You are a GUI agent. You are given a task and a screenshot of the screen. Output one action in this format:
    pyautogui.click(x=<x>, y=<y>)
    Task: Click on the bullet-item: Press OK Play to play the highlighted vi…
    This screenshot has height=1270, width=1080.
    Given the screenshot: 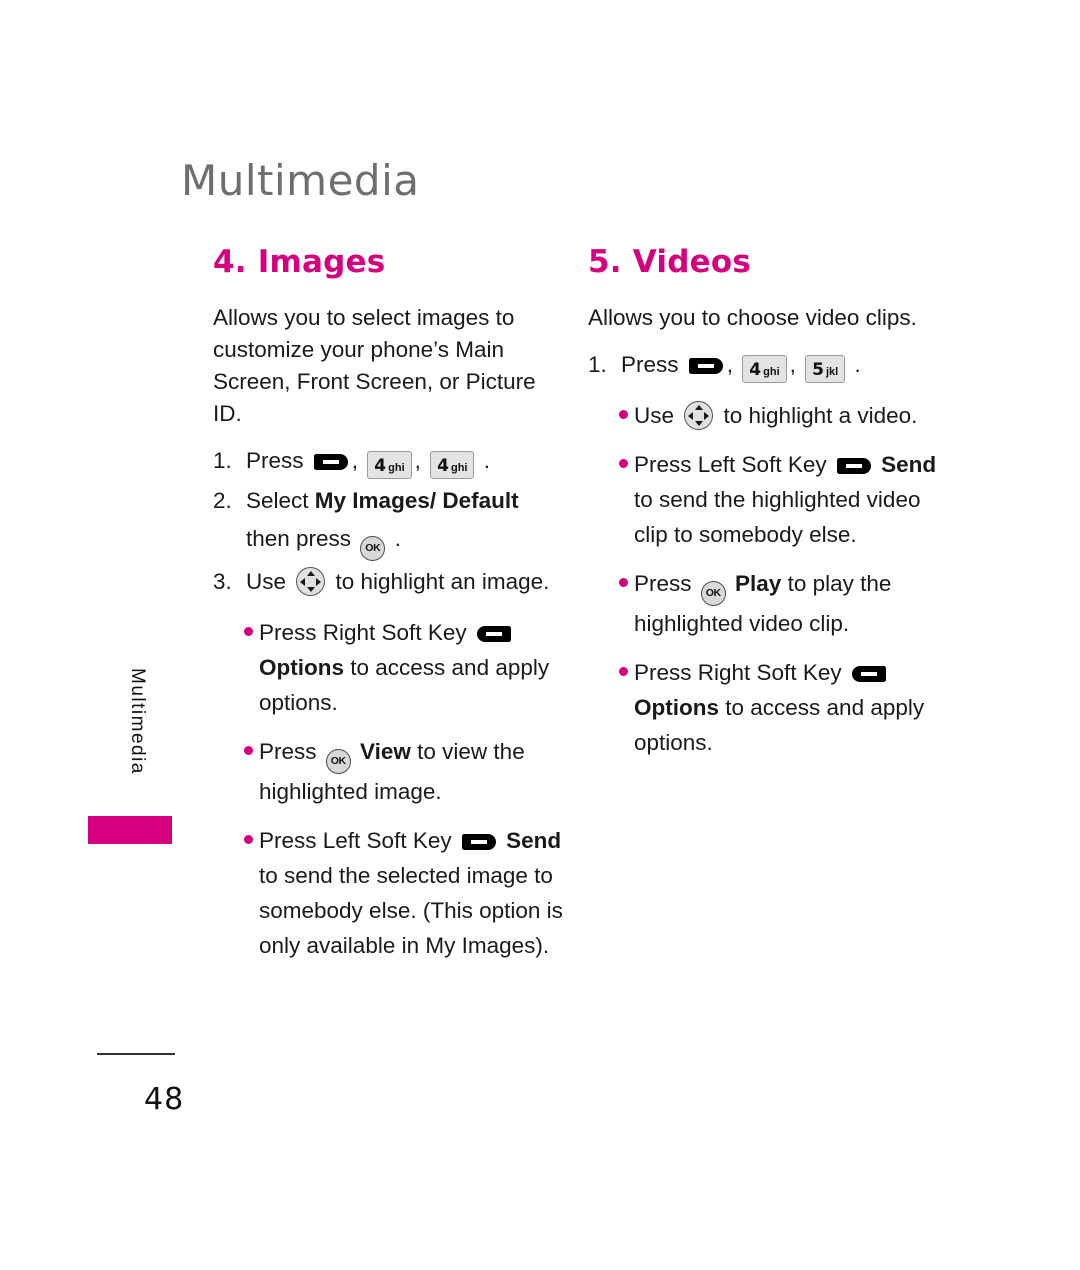 What is the action you would take?
    pyautogui.click(x=764, y=603)
    